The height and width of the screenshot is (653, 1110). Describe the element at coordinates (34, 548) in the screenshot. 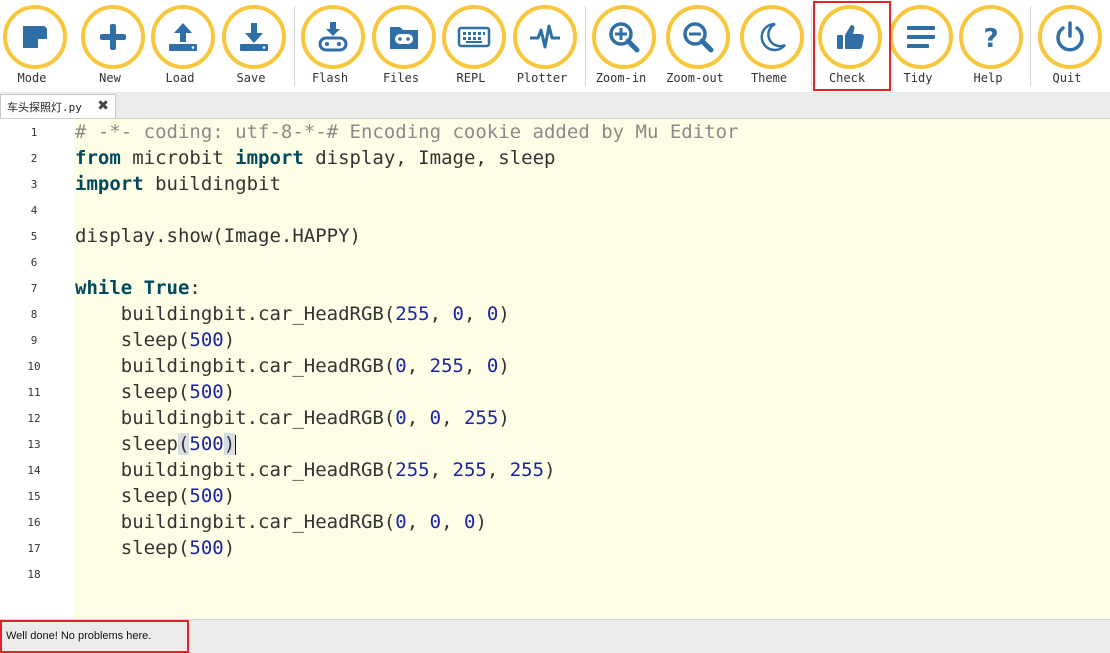

I see `line-number: 17` at that location.